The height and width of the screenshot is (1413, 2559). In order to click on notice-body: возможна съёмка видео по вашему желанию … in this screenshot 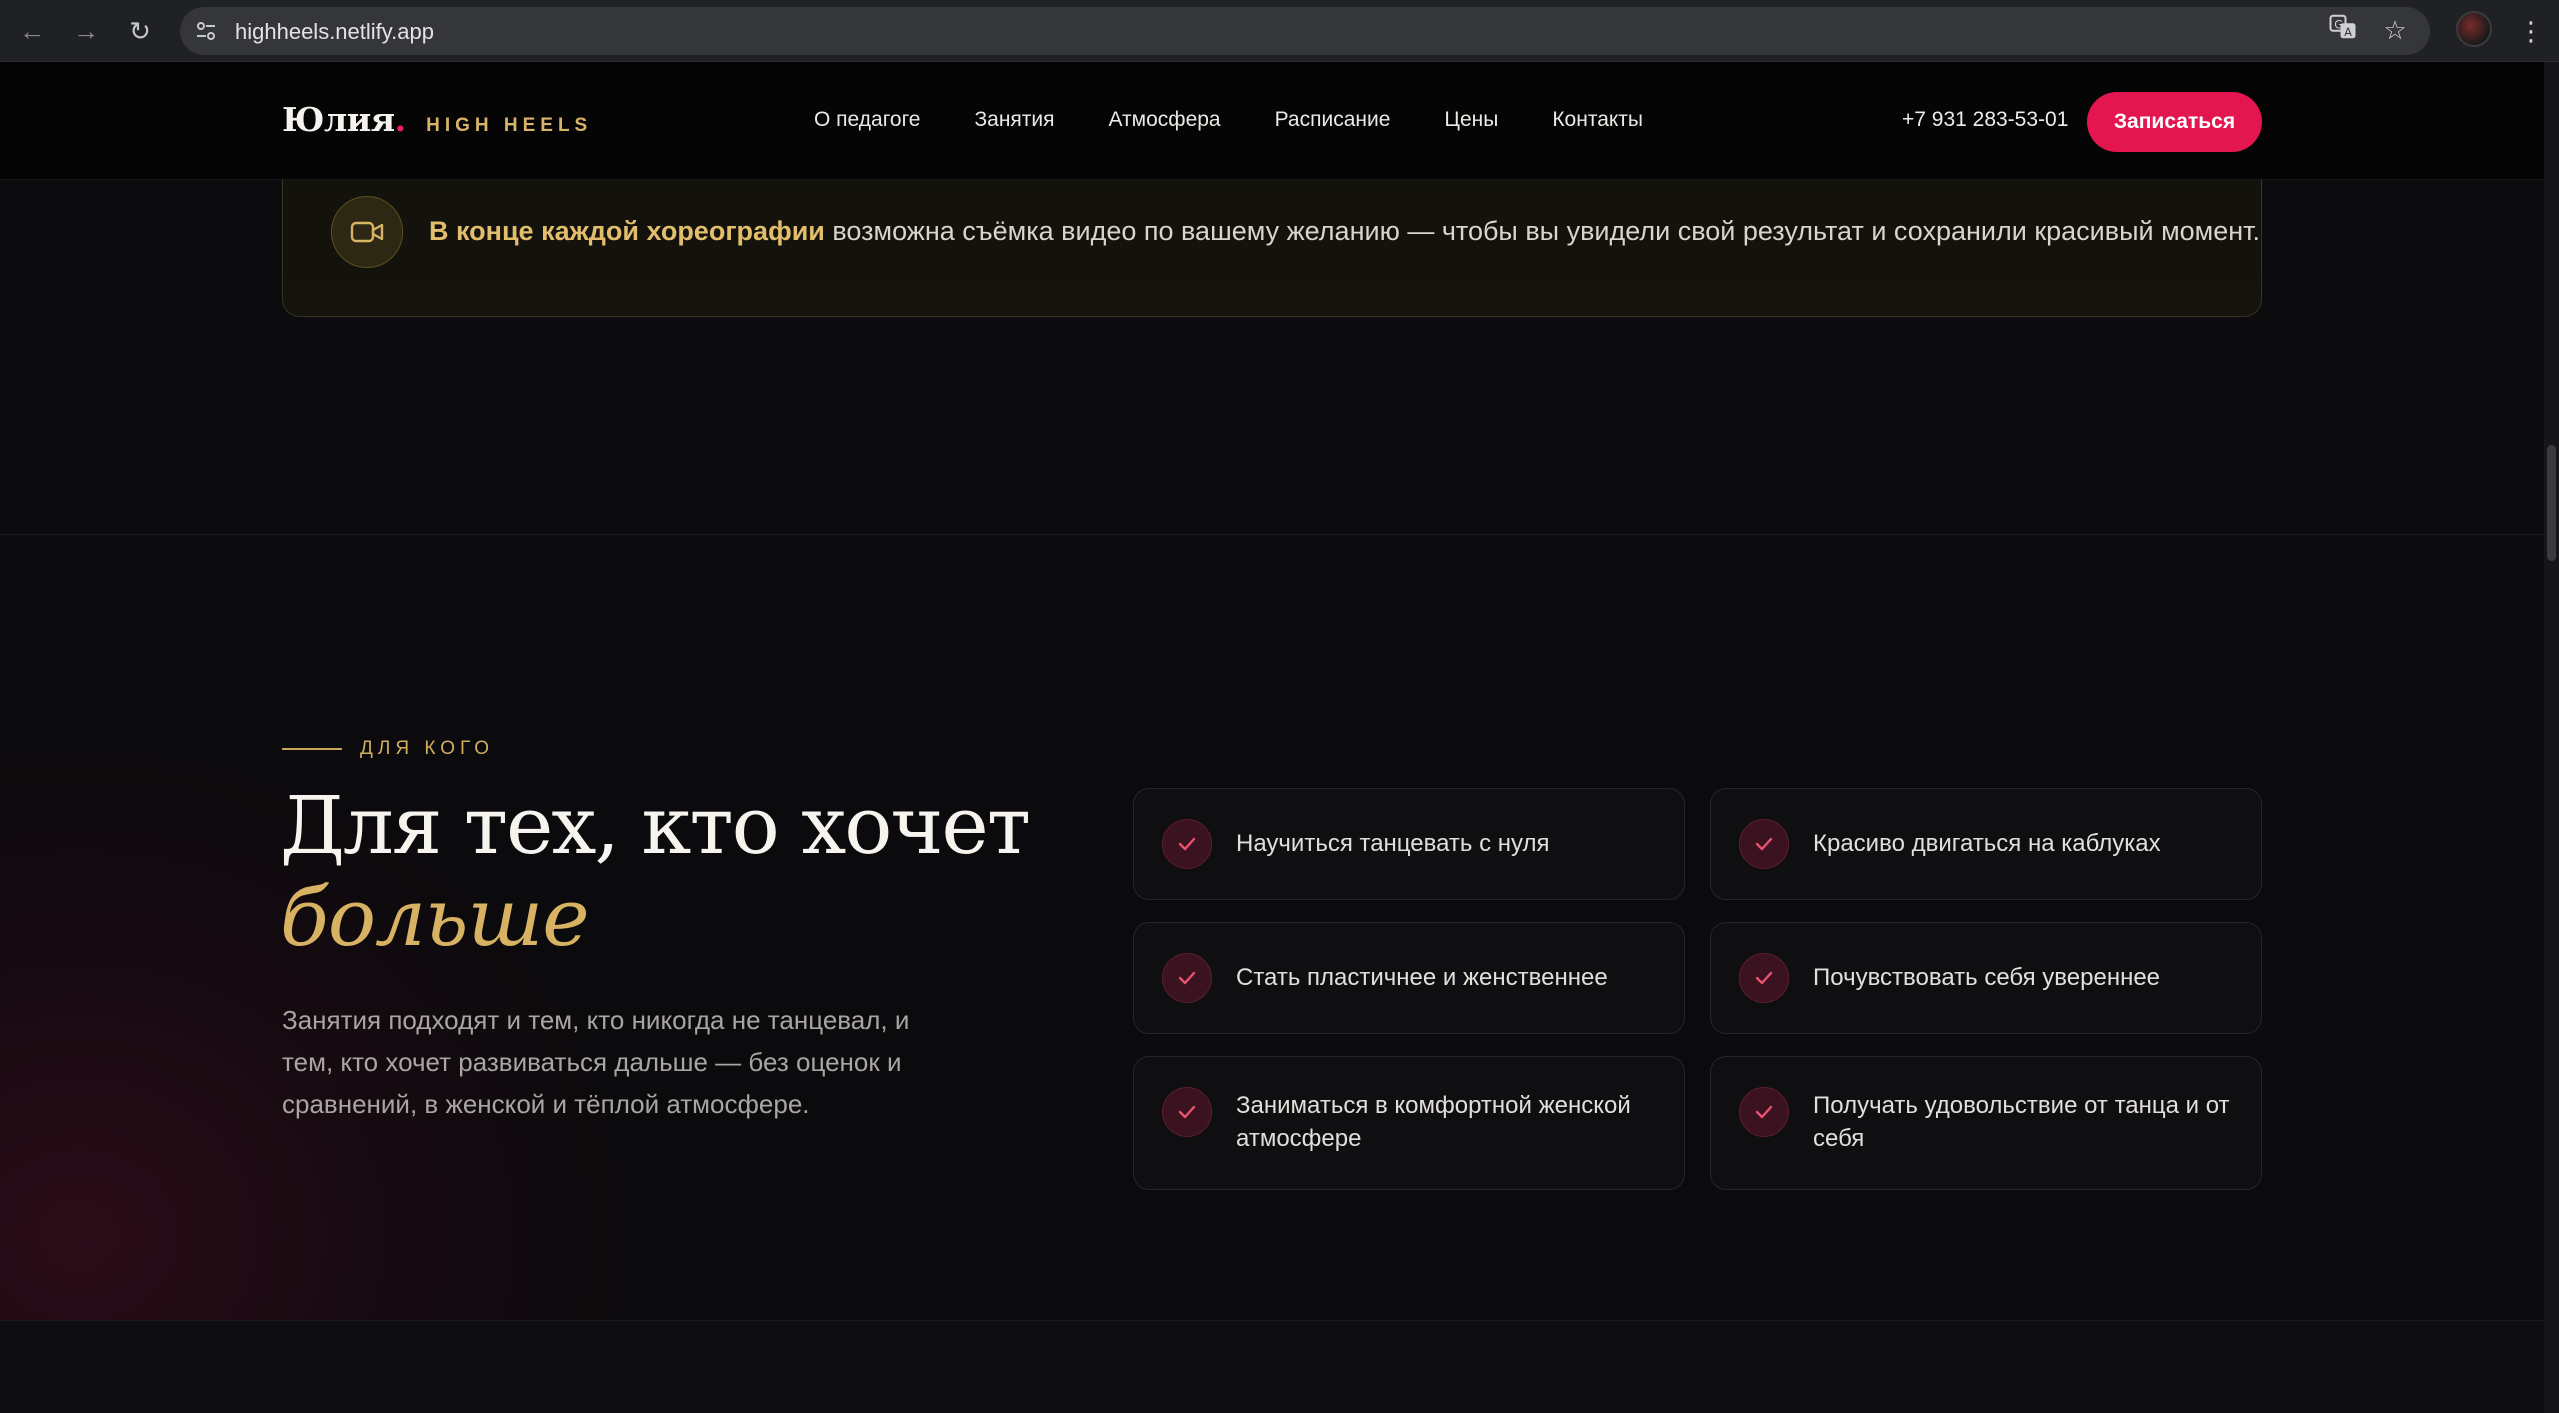, I will do `click(1542, 231)`.